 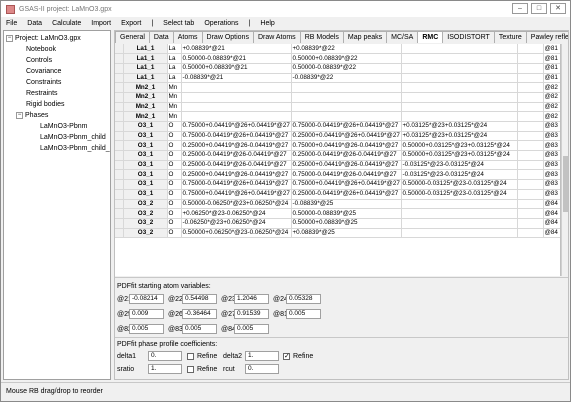 What do you see at coordinates (365, 37) in the screenshot?
I see `tab-map-peaks: Map peaks` at bounding box center [365, 37].